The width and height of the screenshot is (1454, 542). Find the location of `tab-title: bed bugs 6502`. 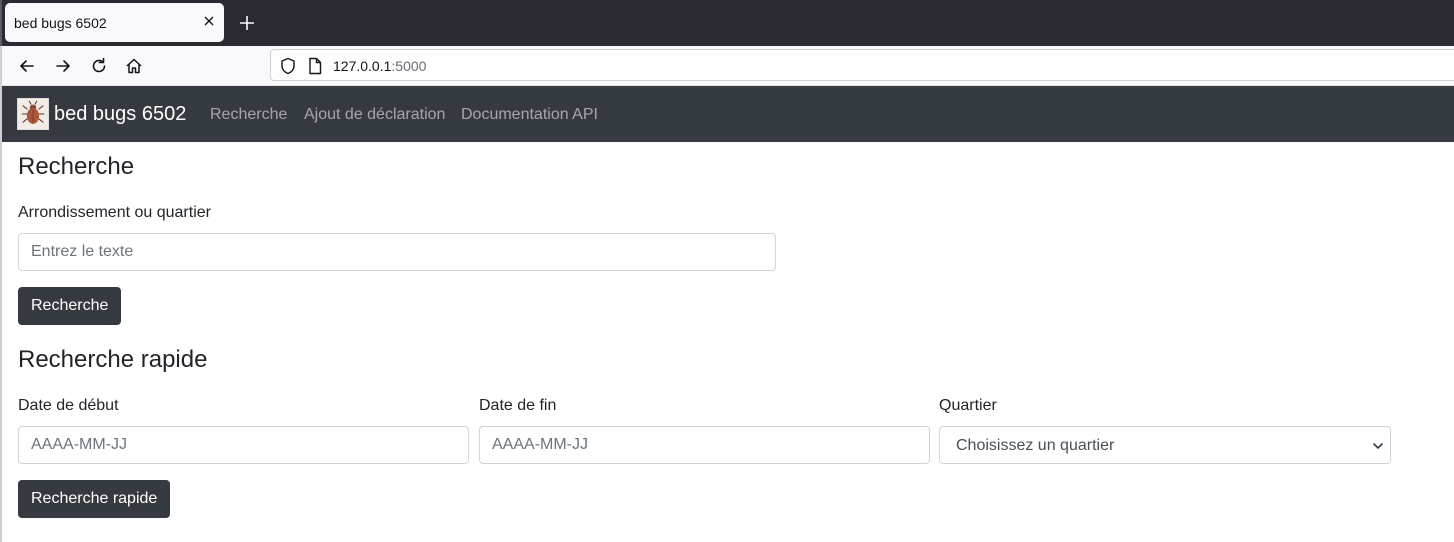

tab-title: bed bugs 6502 is located at coordinates (60, 23).